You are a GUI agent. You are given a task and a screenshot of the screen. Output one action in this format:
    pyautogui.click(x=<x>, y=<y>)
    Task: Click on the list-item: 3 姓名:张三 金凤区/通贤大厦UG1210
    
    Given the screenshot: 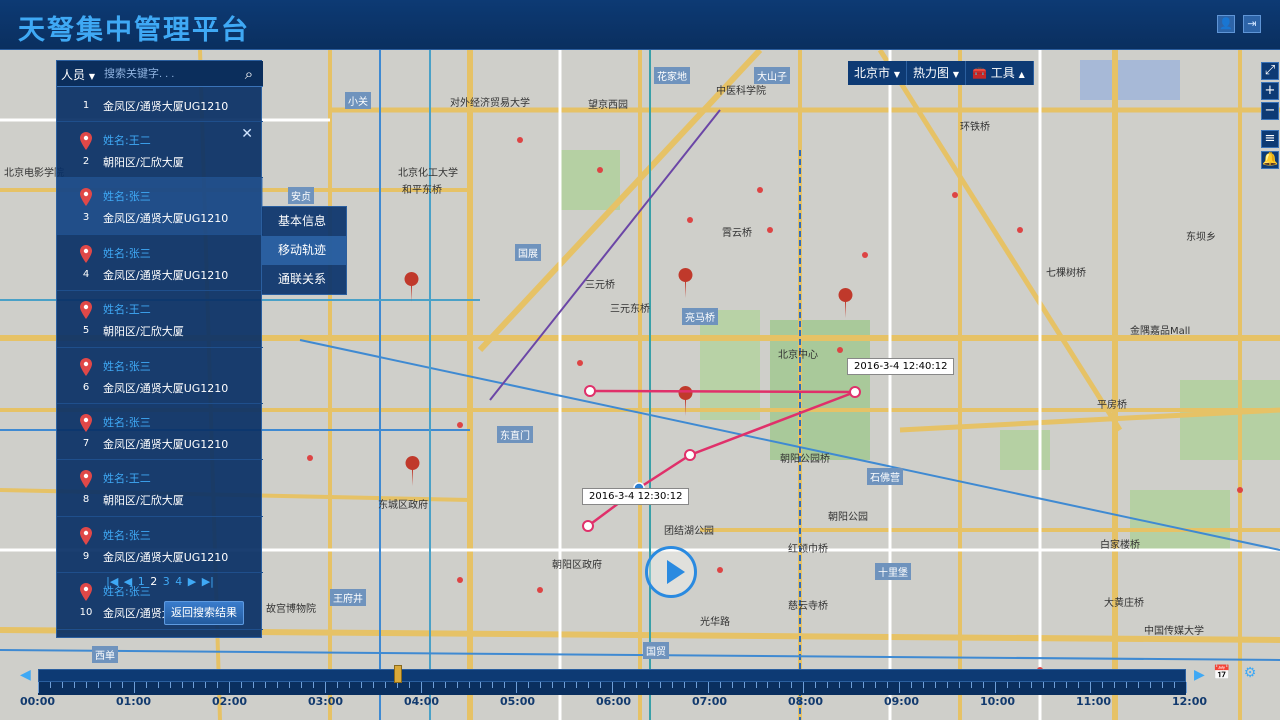 What is the action you would take?
    pyautogui.click(x=160, y=206)
    